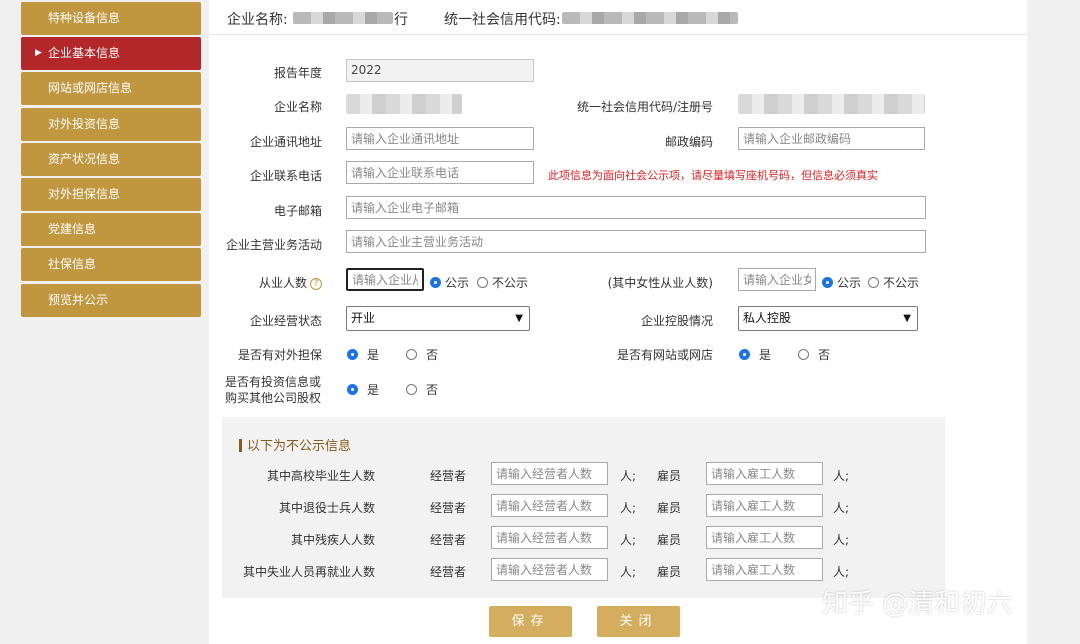 The image size is (1080, 644). Describe the element at coordinates (279, 355) in the screenshot. I see `guarantee-label: 是否有对外担保` at that location.